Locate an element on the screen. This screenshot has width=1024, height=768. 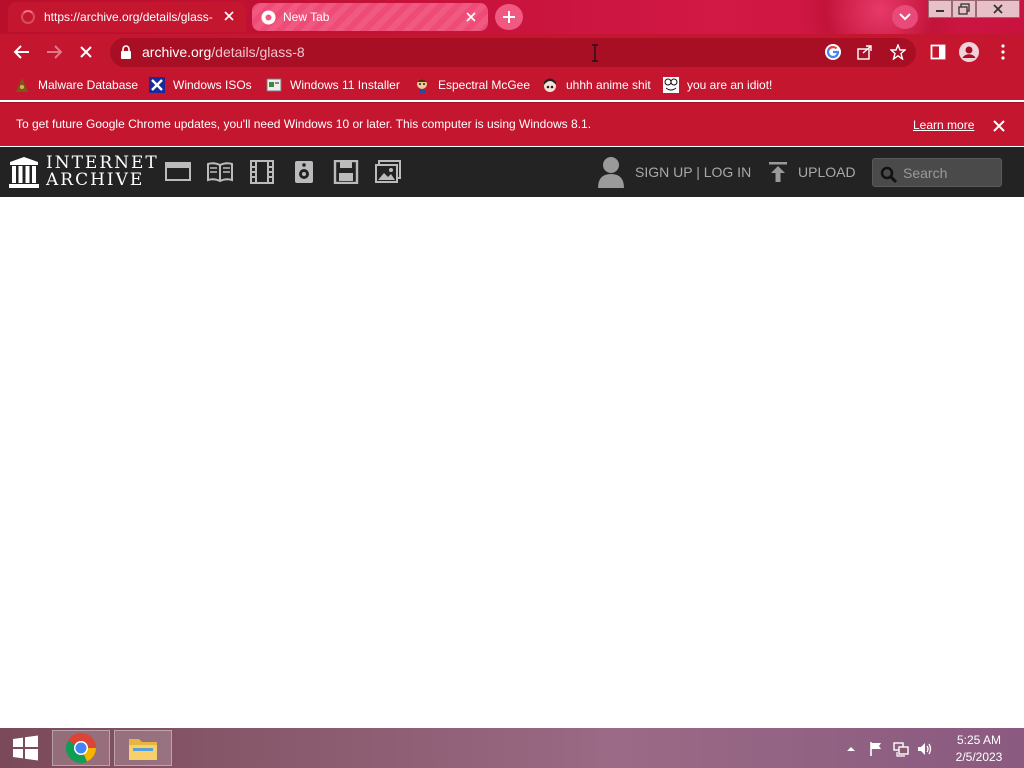
tab-title: https://archive.org/details/glass- is located at coordinates (128, 17).